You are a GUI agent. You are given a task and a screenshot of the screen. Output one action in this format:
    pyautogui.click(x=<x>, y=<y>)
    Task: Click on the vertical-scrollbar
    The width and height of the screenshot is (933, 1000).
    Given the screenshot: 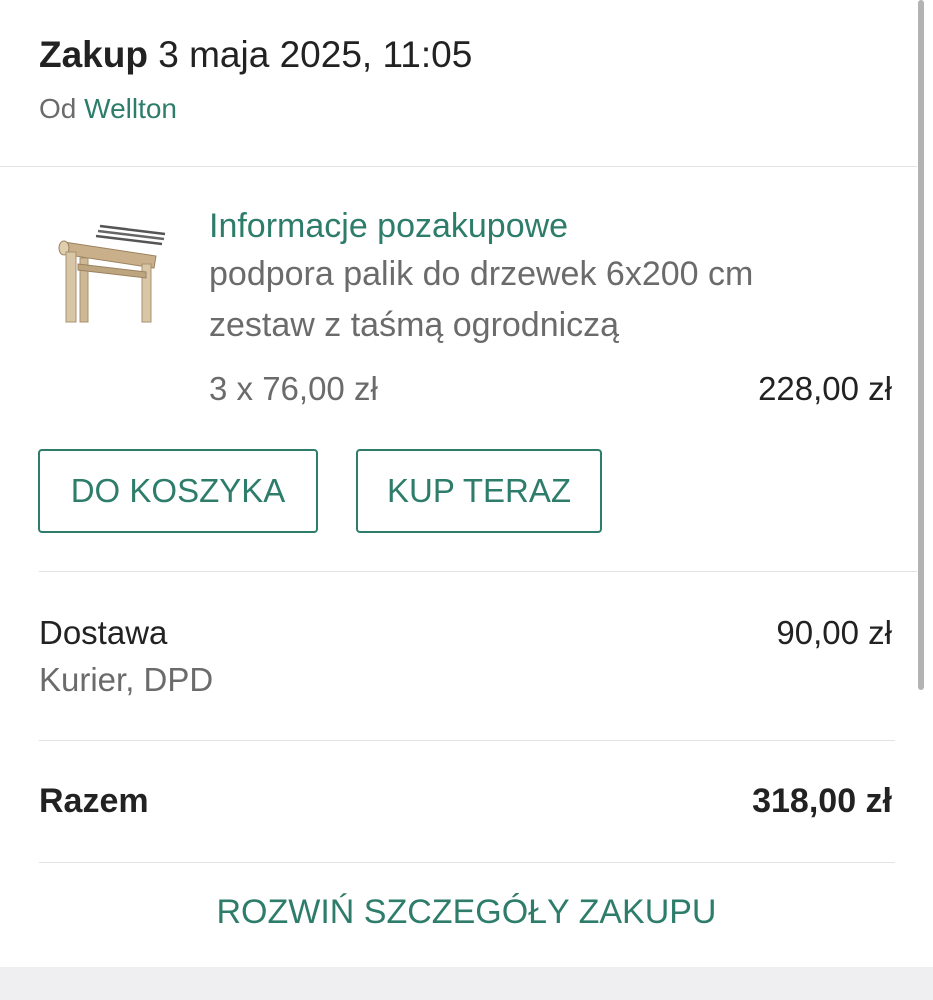 What is the action you would take?
    pyautogui.click(x=921, y=345)
    